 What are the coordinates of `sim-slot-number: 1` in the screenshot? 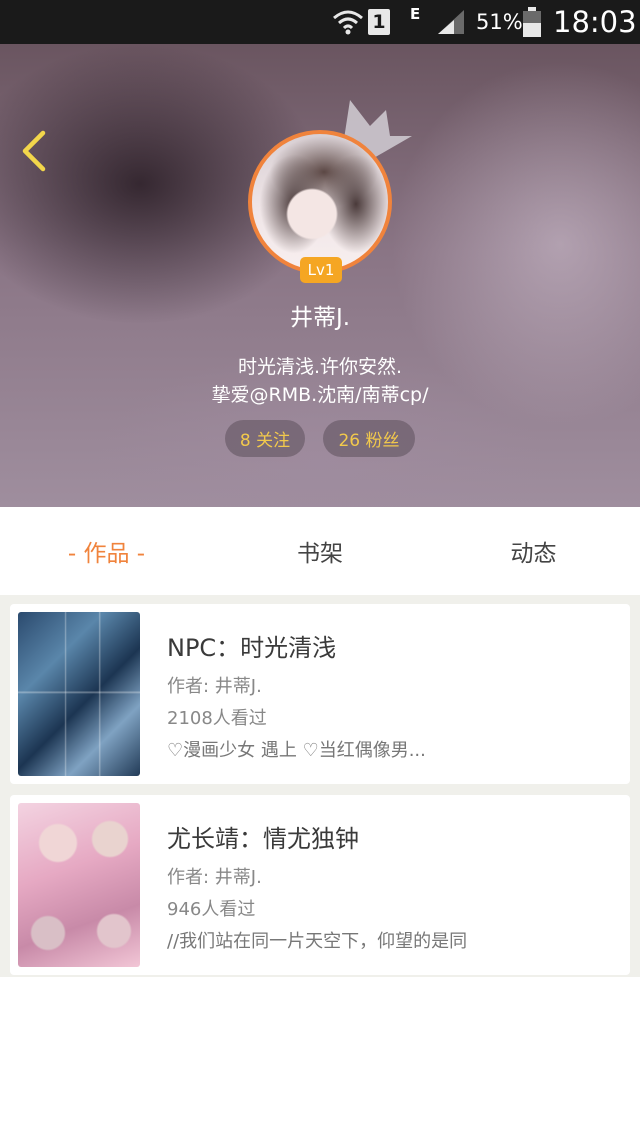 It's located at (379, 22).